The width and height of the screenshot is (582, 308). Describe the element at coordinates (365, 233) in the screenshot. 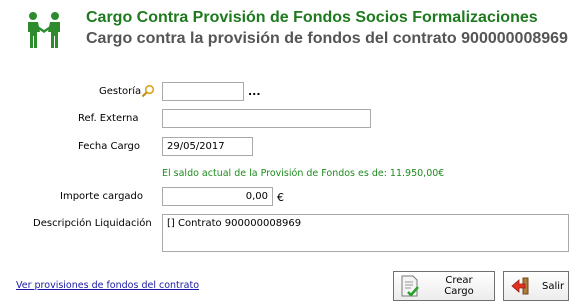

I see `descripcion-textarea: [] Contrato 900000008969` at that location.